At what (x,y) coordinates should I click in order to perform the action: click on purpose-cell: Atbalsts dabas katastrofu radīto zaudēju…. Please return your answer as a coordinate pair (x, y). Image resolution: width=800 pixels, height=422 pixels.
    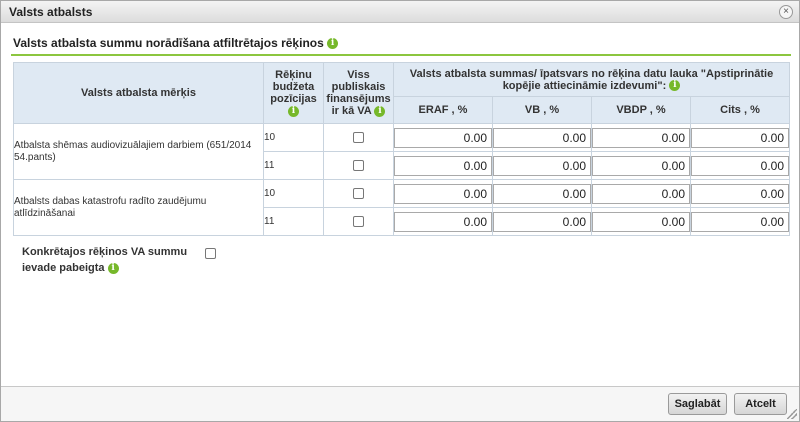
    Looking at the image, I should click on (138, 207).